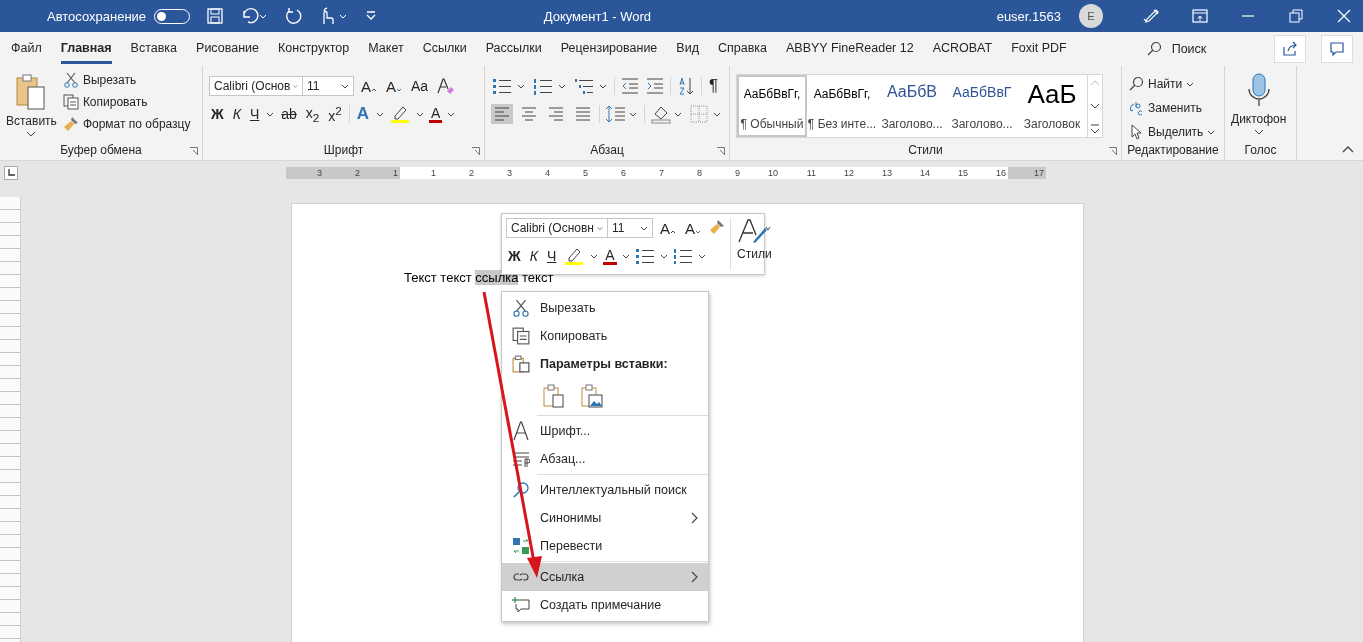  I want to click on undo-icon, so click(254, 16).